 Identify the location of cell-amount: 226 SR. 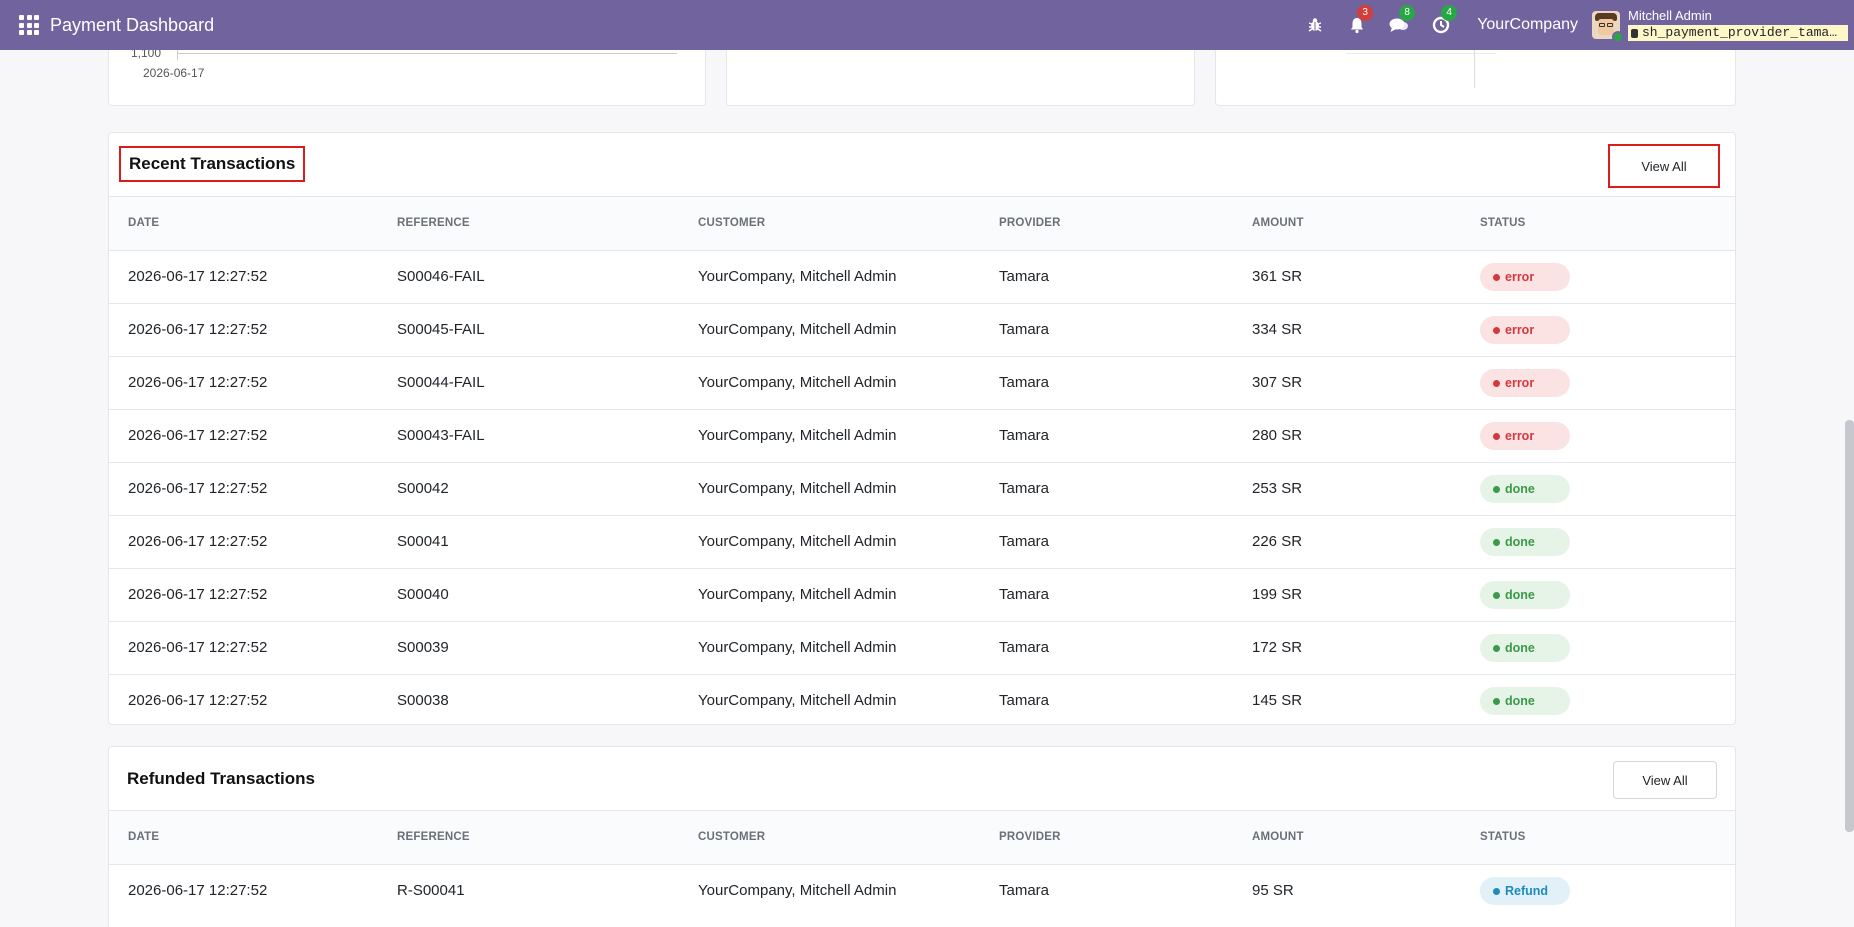
(1366, 542).